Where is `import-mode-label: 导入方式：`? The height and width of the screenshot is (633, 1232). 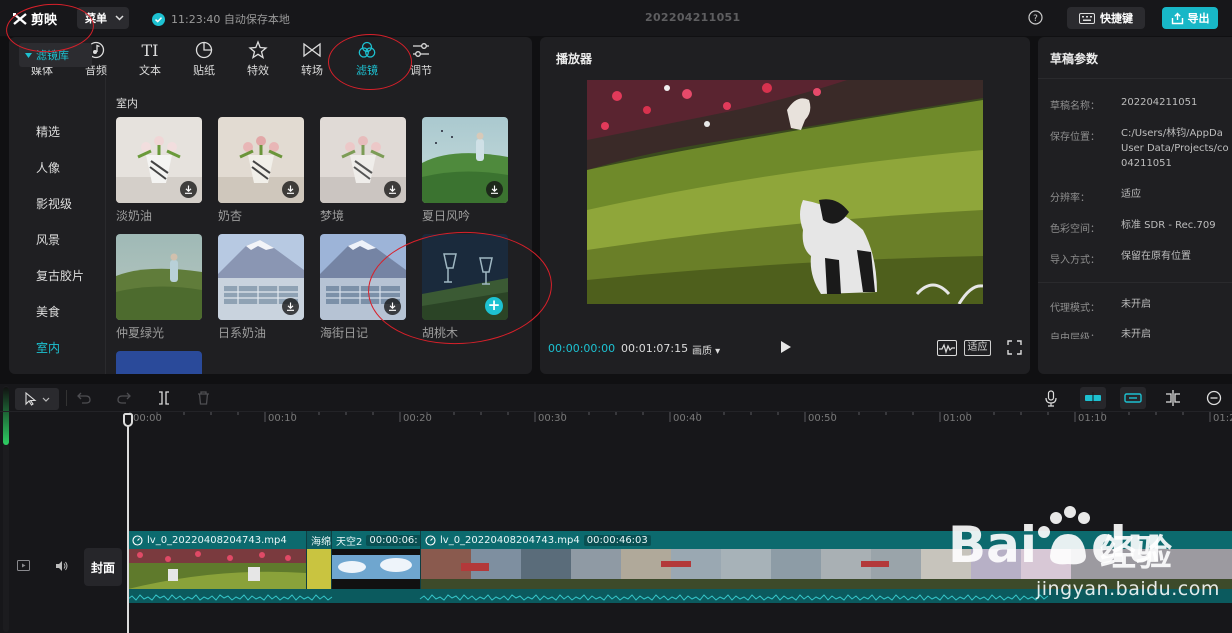
import-mode-label: 导入方式： is located at coordinates (1075, 260).